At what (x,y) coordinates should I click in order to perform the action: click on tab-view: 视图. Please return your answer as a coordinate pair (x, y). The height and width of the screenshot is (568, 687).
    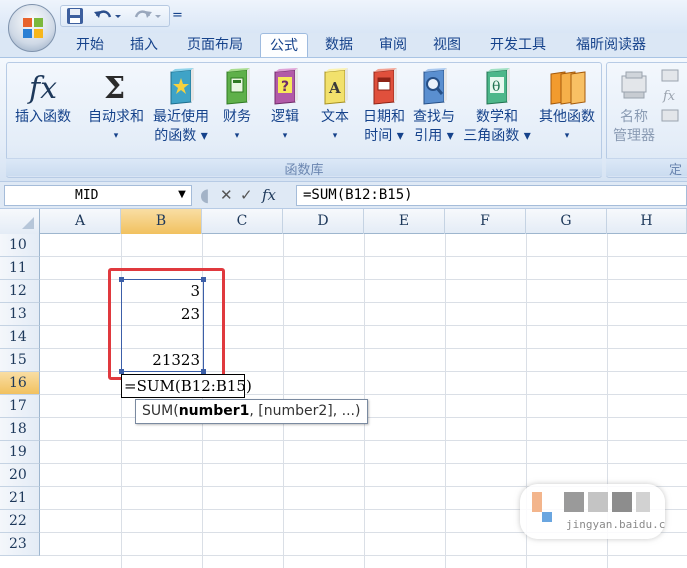
    Looking at the image, I should click on (447, 45).